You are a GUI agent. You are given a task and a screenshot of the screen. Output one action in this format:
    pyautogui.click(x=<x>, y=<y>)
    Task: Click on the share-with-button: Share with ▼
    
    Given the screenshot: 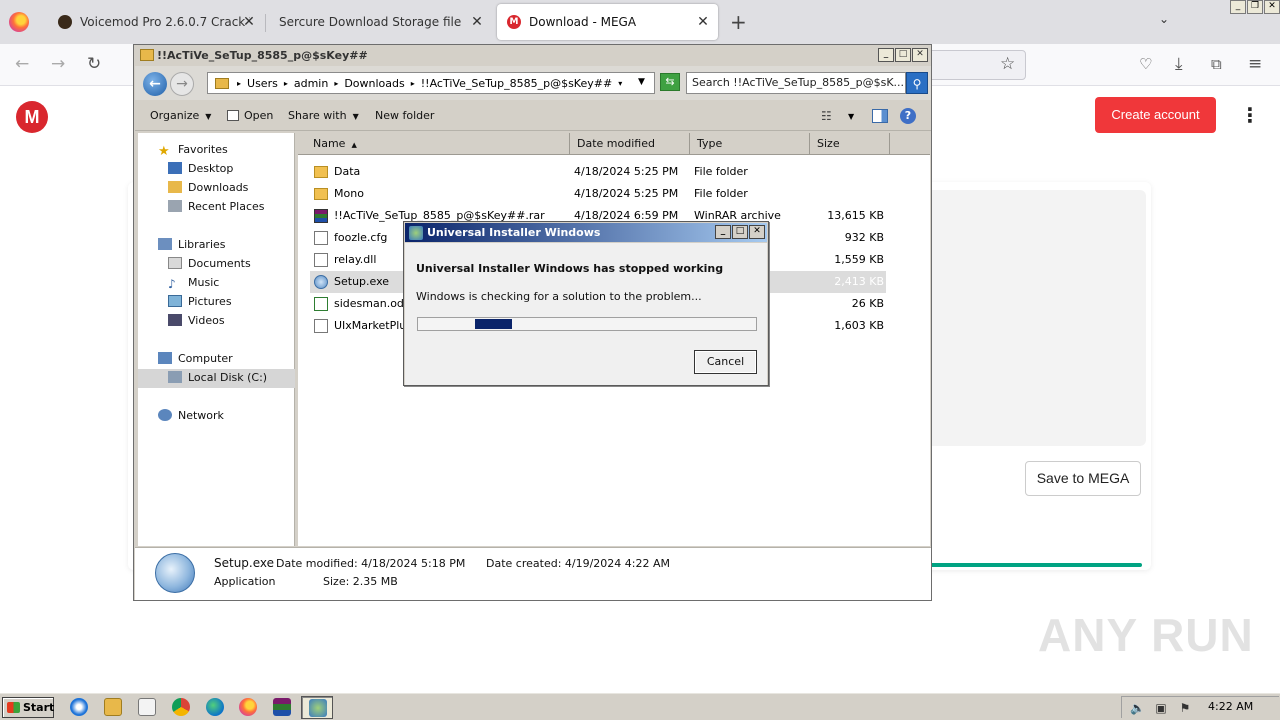 What is the action you would take?
    pyautogui.click(x=323, y=115)
    